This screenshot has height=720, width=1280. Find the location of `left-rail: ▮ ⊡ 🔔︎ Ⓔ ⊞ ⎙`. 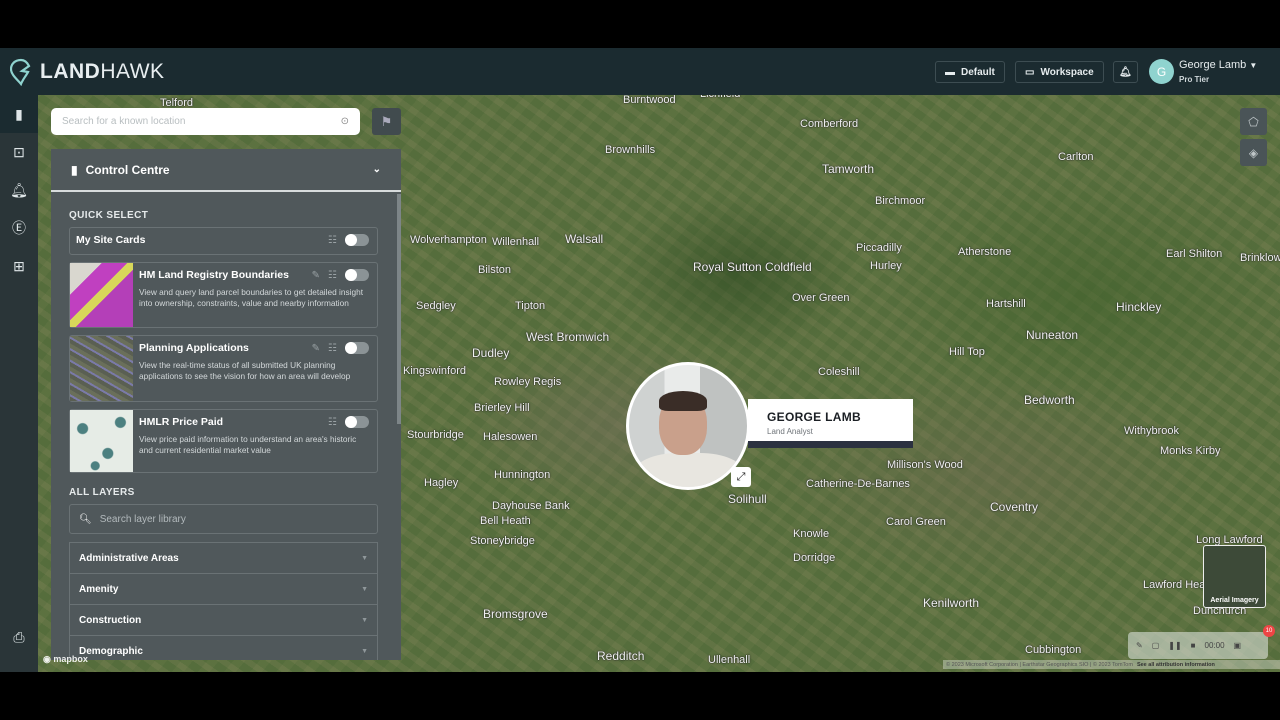

left-rail: ▮ ⊡ 🔔︎ Ⓔ ⊞ ⎙ is located at coordinates (19, 383).